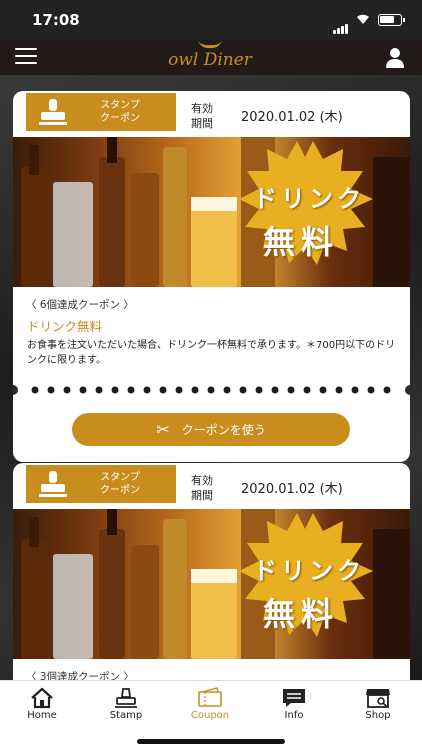 The image size is (422, 750). I want to click on use-coupon-label: クーポンを使う, so click(223, 430).